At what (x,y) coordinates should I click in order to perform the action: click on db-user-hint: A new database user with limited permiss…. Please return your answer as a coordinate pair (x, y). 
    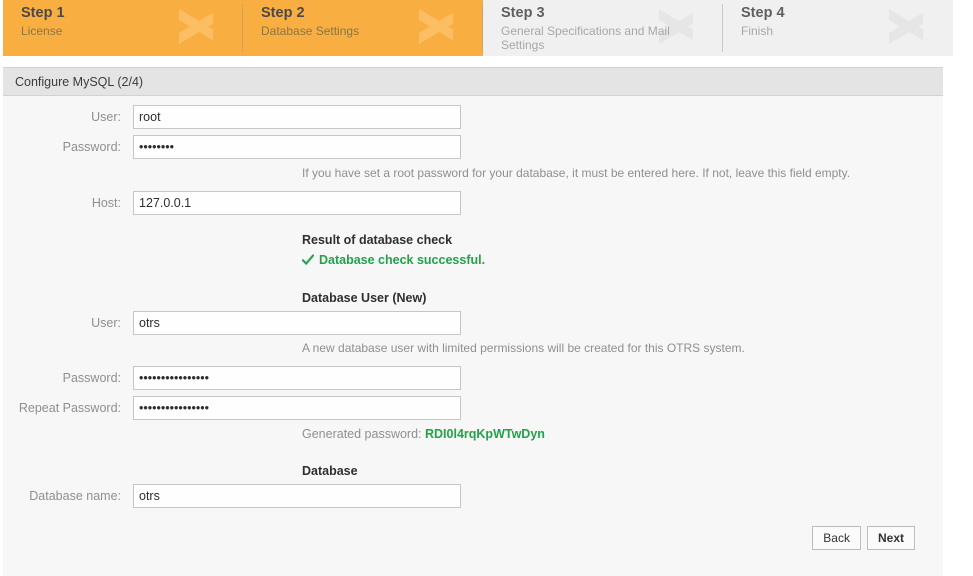
    Looking at the image, I should click on (523, 348).